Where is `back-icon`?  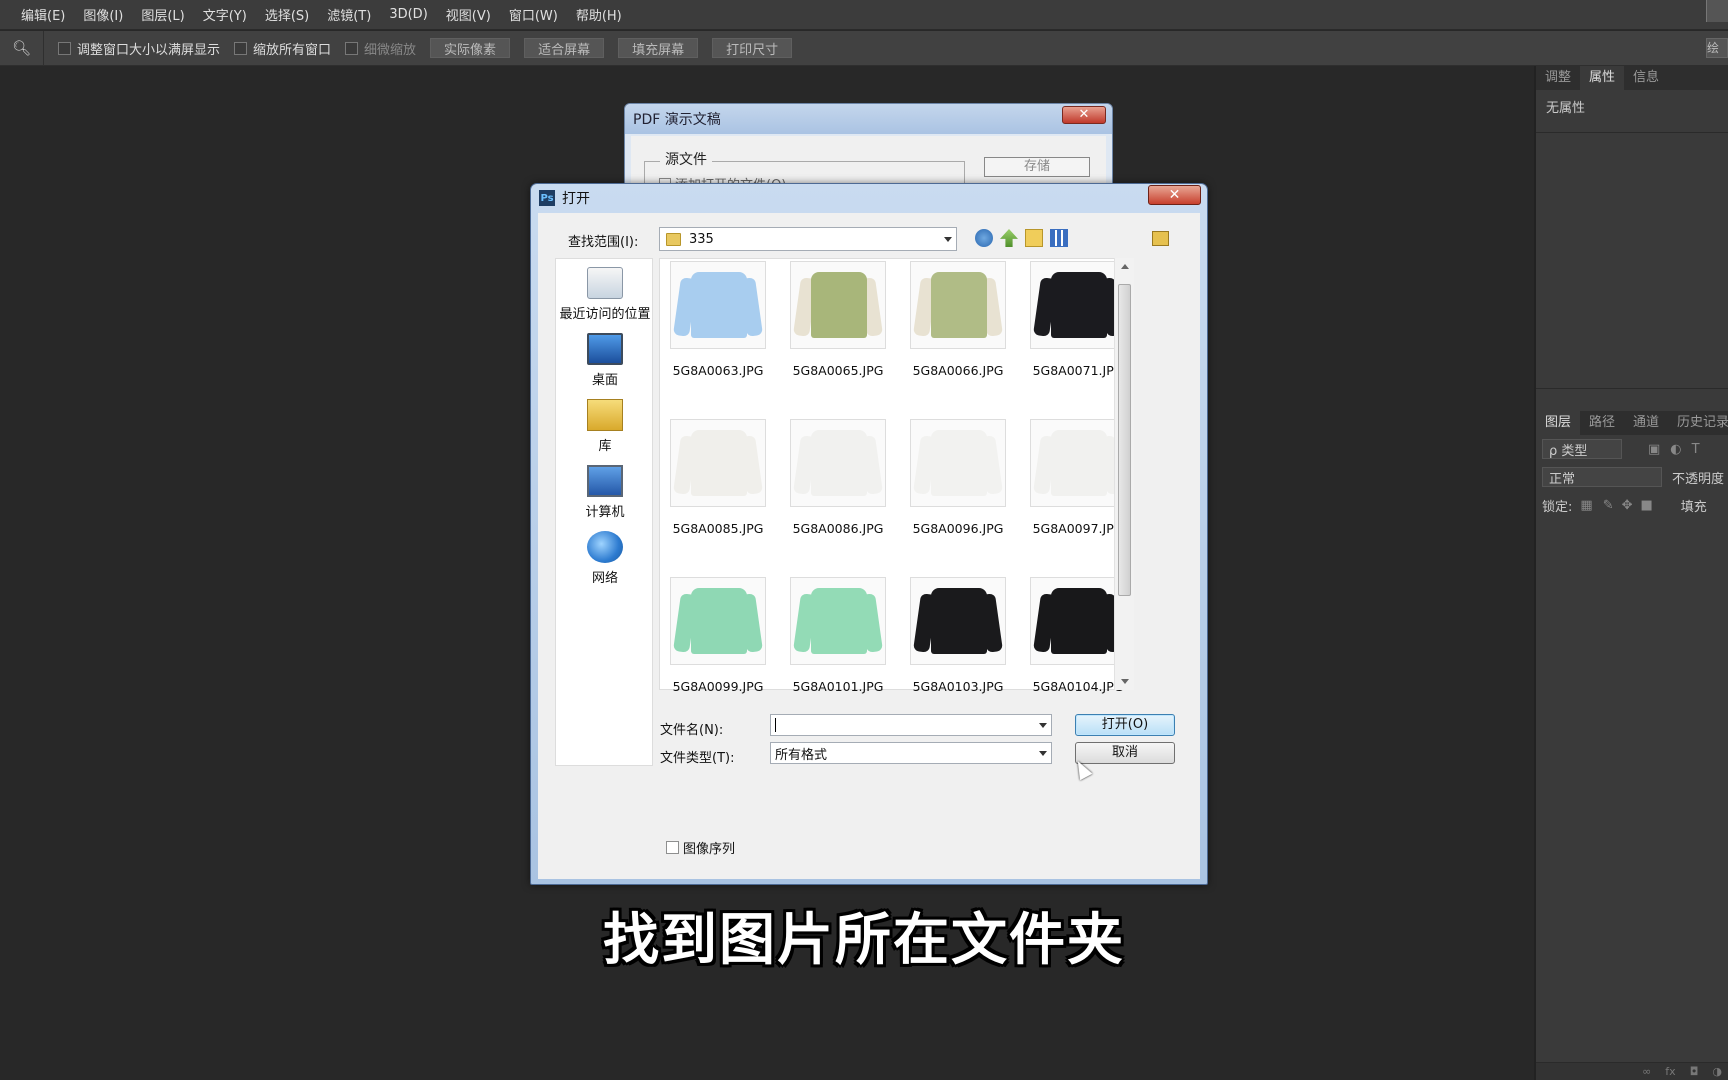 back-icon is located at coordinates (984, 238).